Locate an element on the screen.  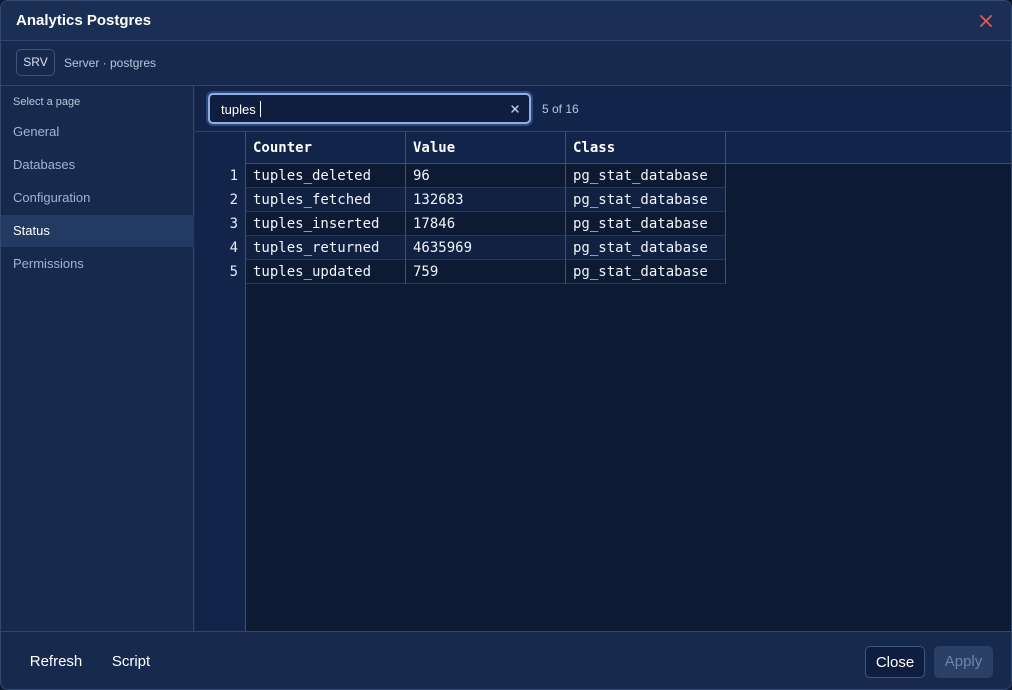
cell-counter: tuples_returned is located at coordinates (326, 248).